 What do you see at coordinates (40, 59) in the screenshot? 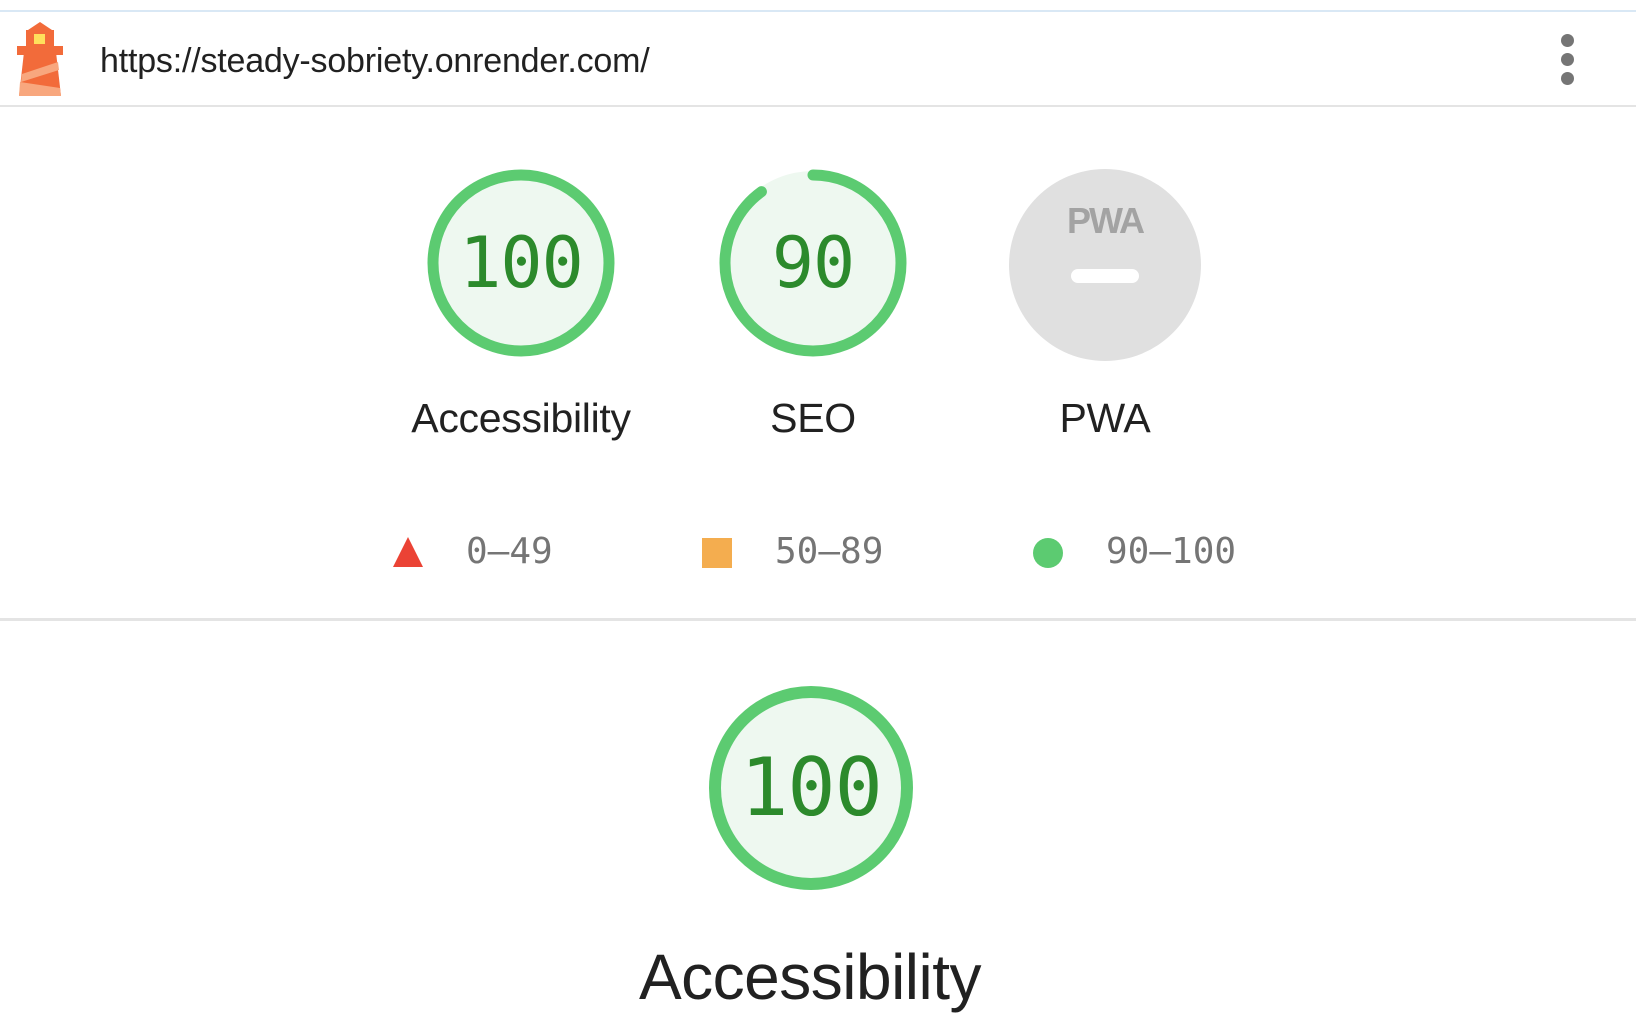
I see `lighthouse-icon` at bounding box center [40, 59].